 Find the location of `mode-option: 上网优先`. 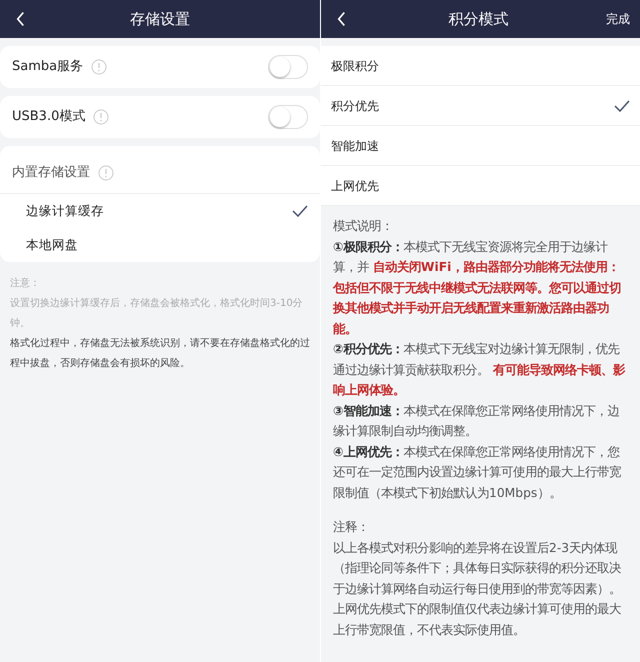

mode-option: 上网优先 is located at coordinates (480, 186).